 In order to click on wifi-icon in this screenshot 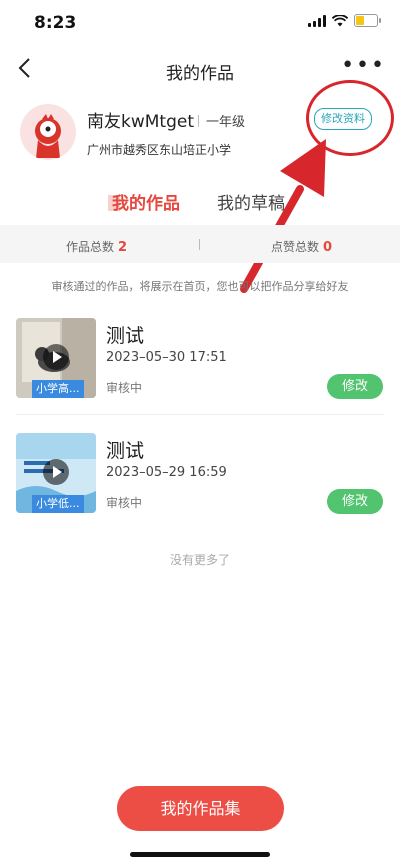, I will do `click(340, 20)`.